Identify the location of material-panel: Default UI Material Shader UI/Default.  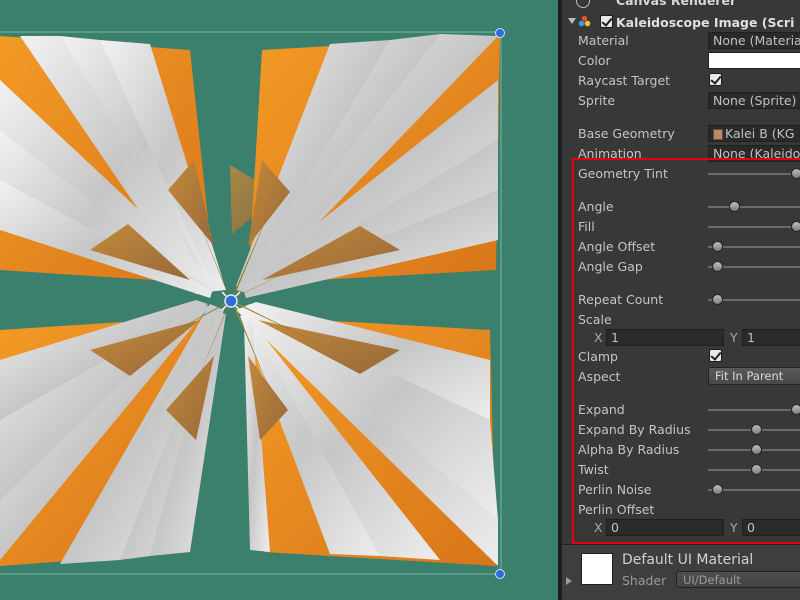
(681, 572).